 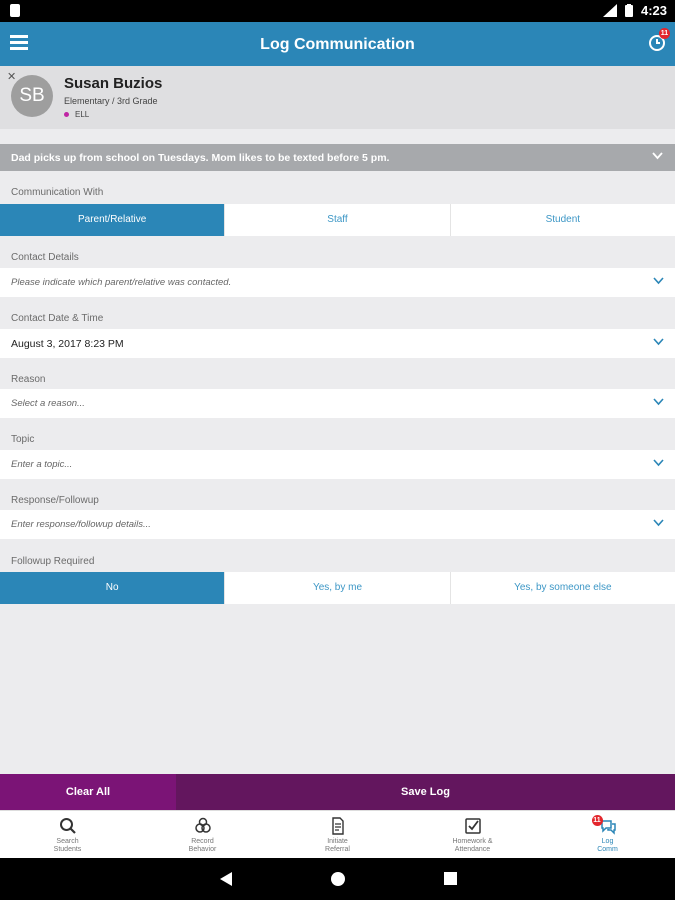 I want to click on page-title: Log Communication, so click(x=337, y=44).